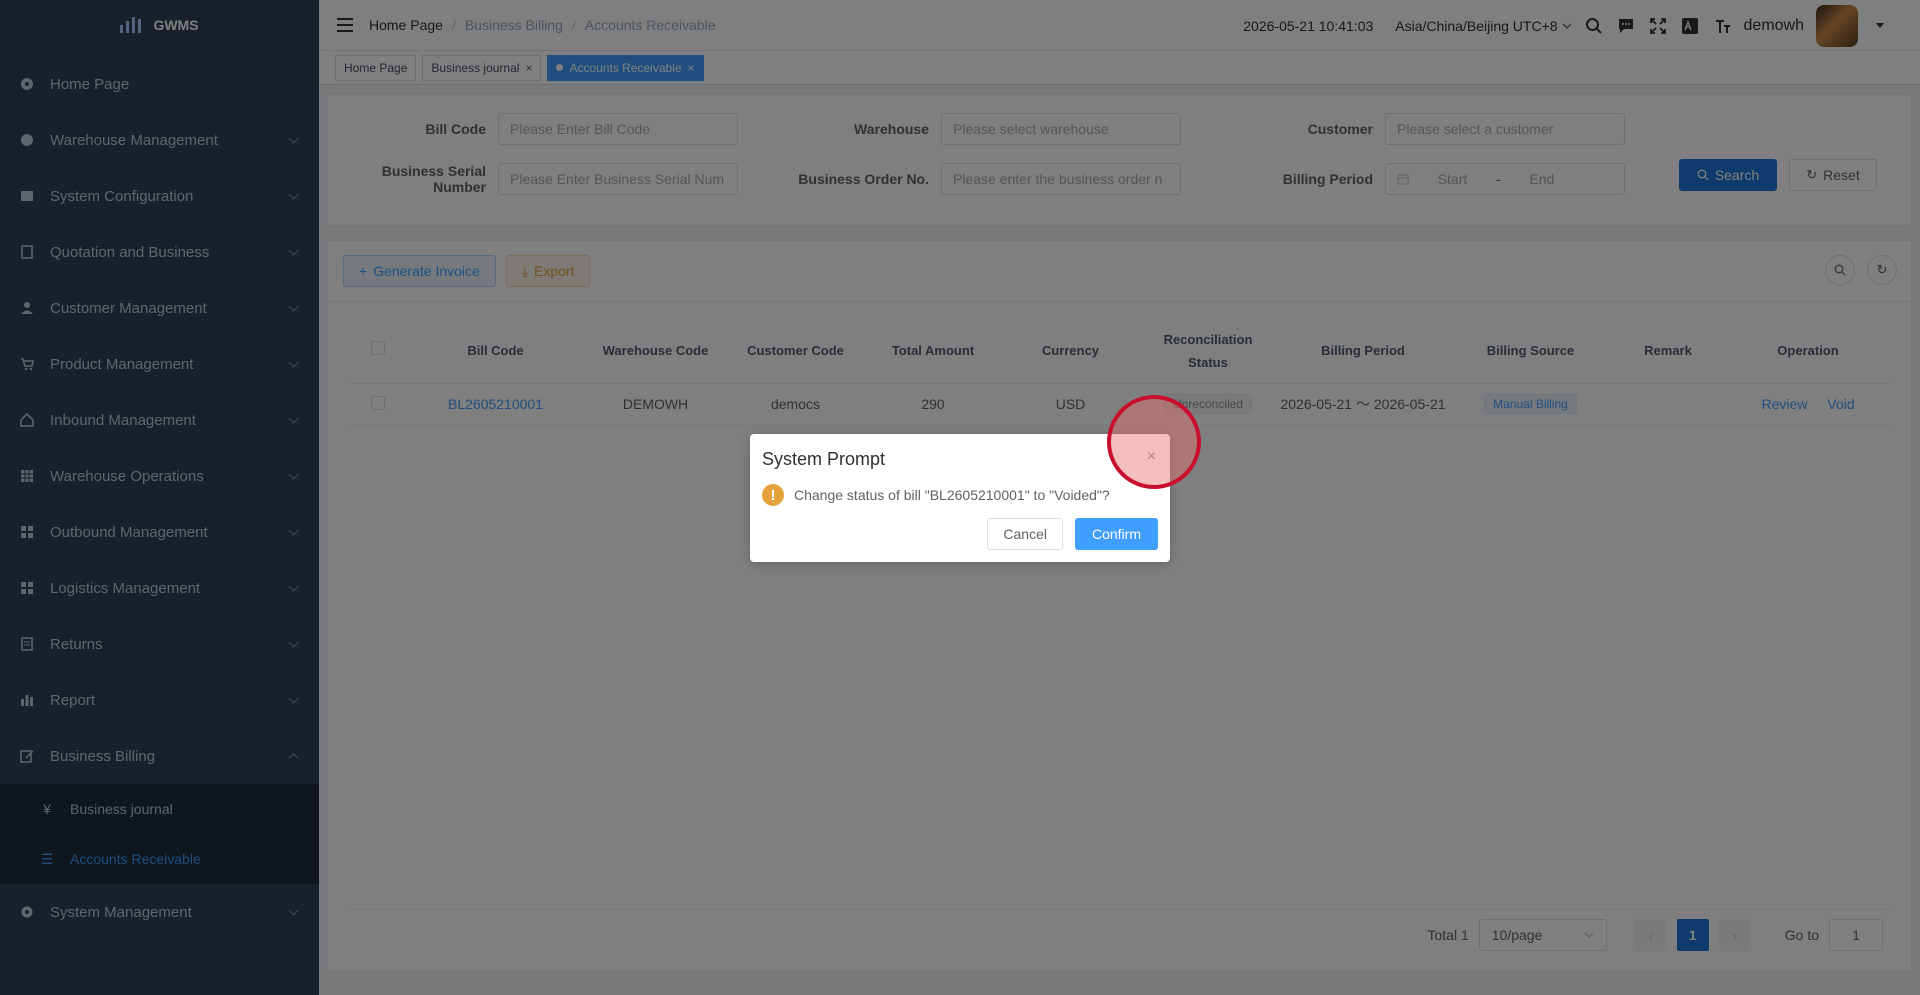 Image resolution: width=1920 pixels, height=995 pixels. What do you see at coordinates (1116, 534) in the screenshot?
I see `confirm-button: Confirm` at bounding box center [1116, 534].